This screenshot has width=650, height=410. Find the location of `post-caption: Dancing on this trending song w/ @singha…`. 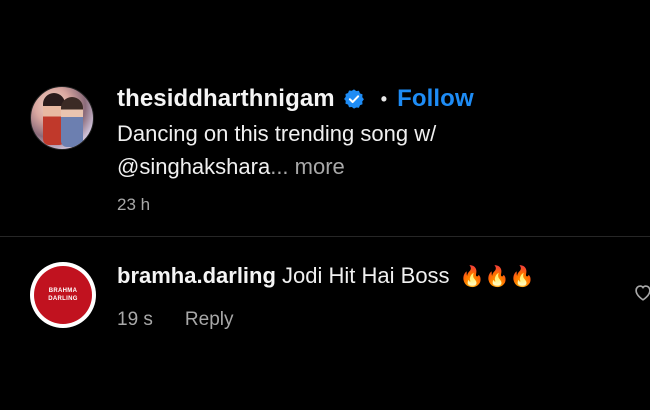

post-caption: Dancing on this trending song w/ @singha… is located at coordinates (377, 150).